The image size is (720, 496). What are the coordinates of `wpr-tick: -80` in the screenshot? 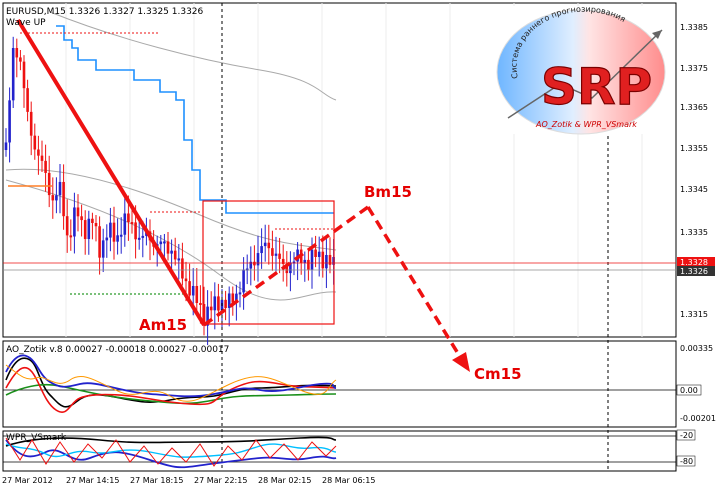 It's located at (686, 461).